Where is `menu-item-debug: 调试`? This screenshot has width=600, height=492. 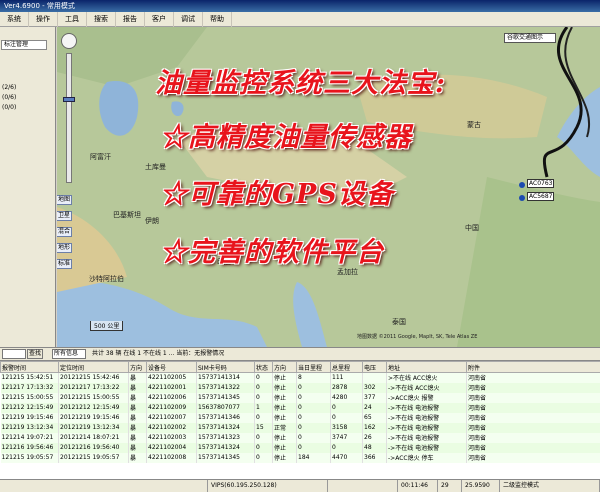 menu-item-debug: 调试 is located at coordinates (188, 19).